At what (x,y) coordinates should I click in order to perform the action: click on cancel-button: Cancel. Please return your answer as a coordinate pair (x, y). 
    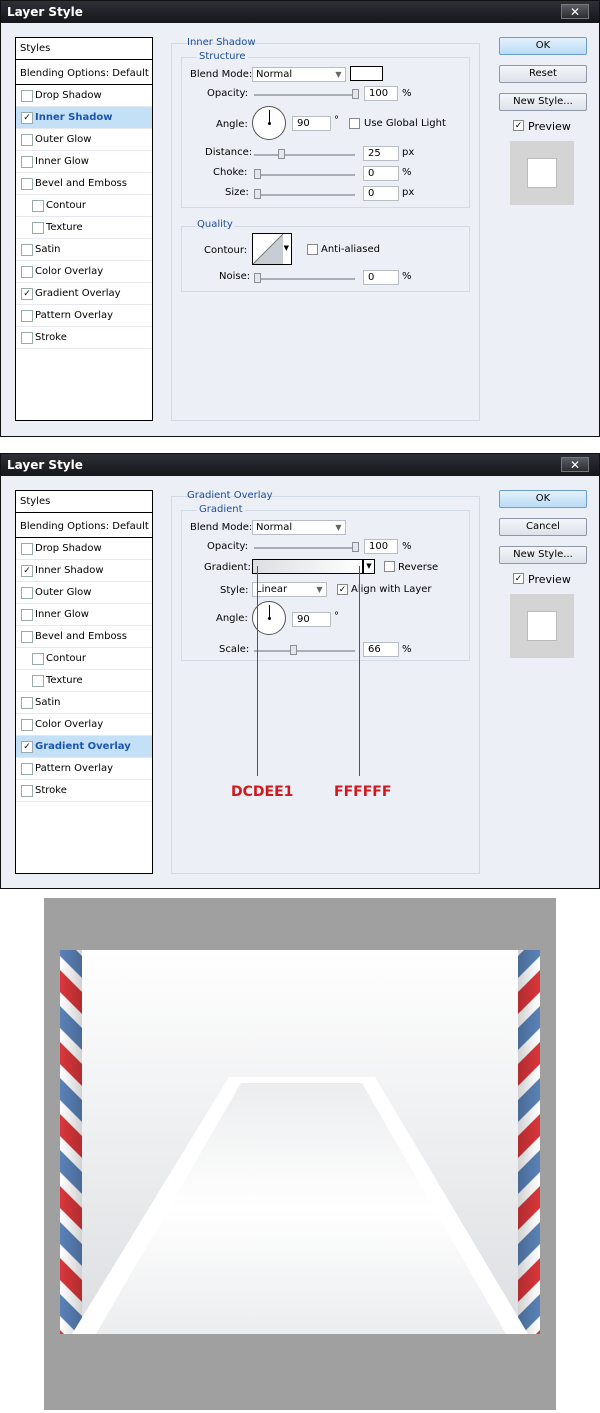
    Looking at the image, I should click on (543, 527).